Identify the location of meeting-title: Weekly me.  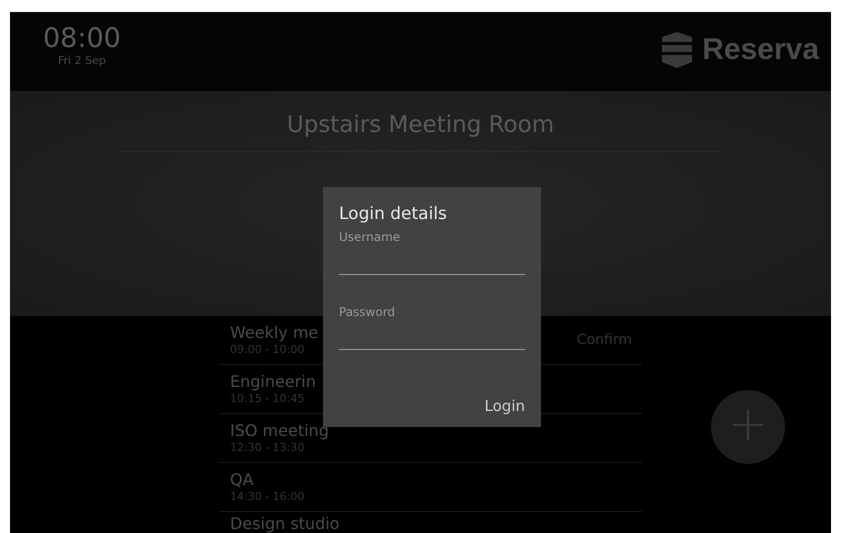
(274, 333).